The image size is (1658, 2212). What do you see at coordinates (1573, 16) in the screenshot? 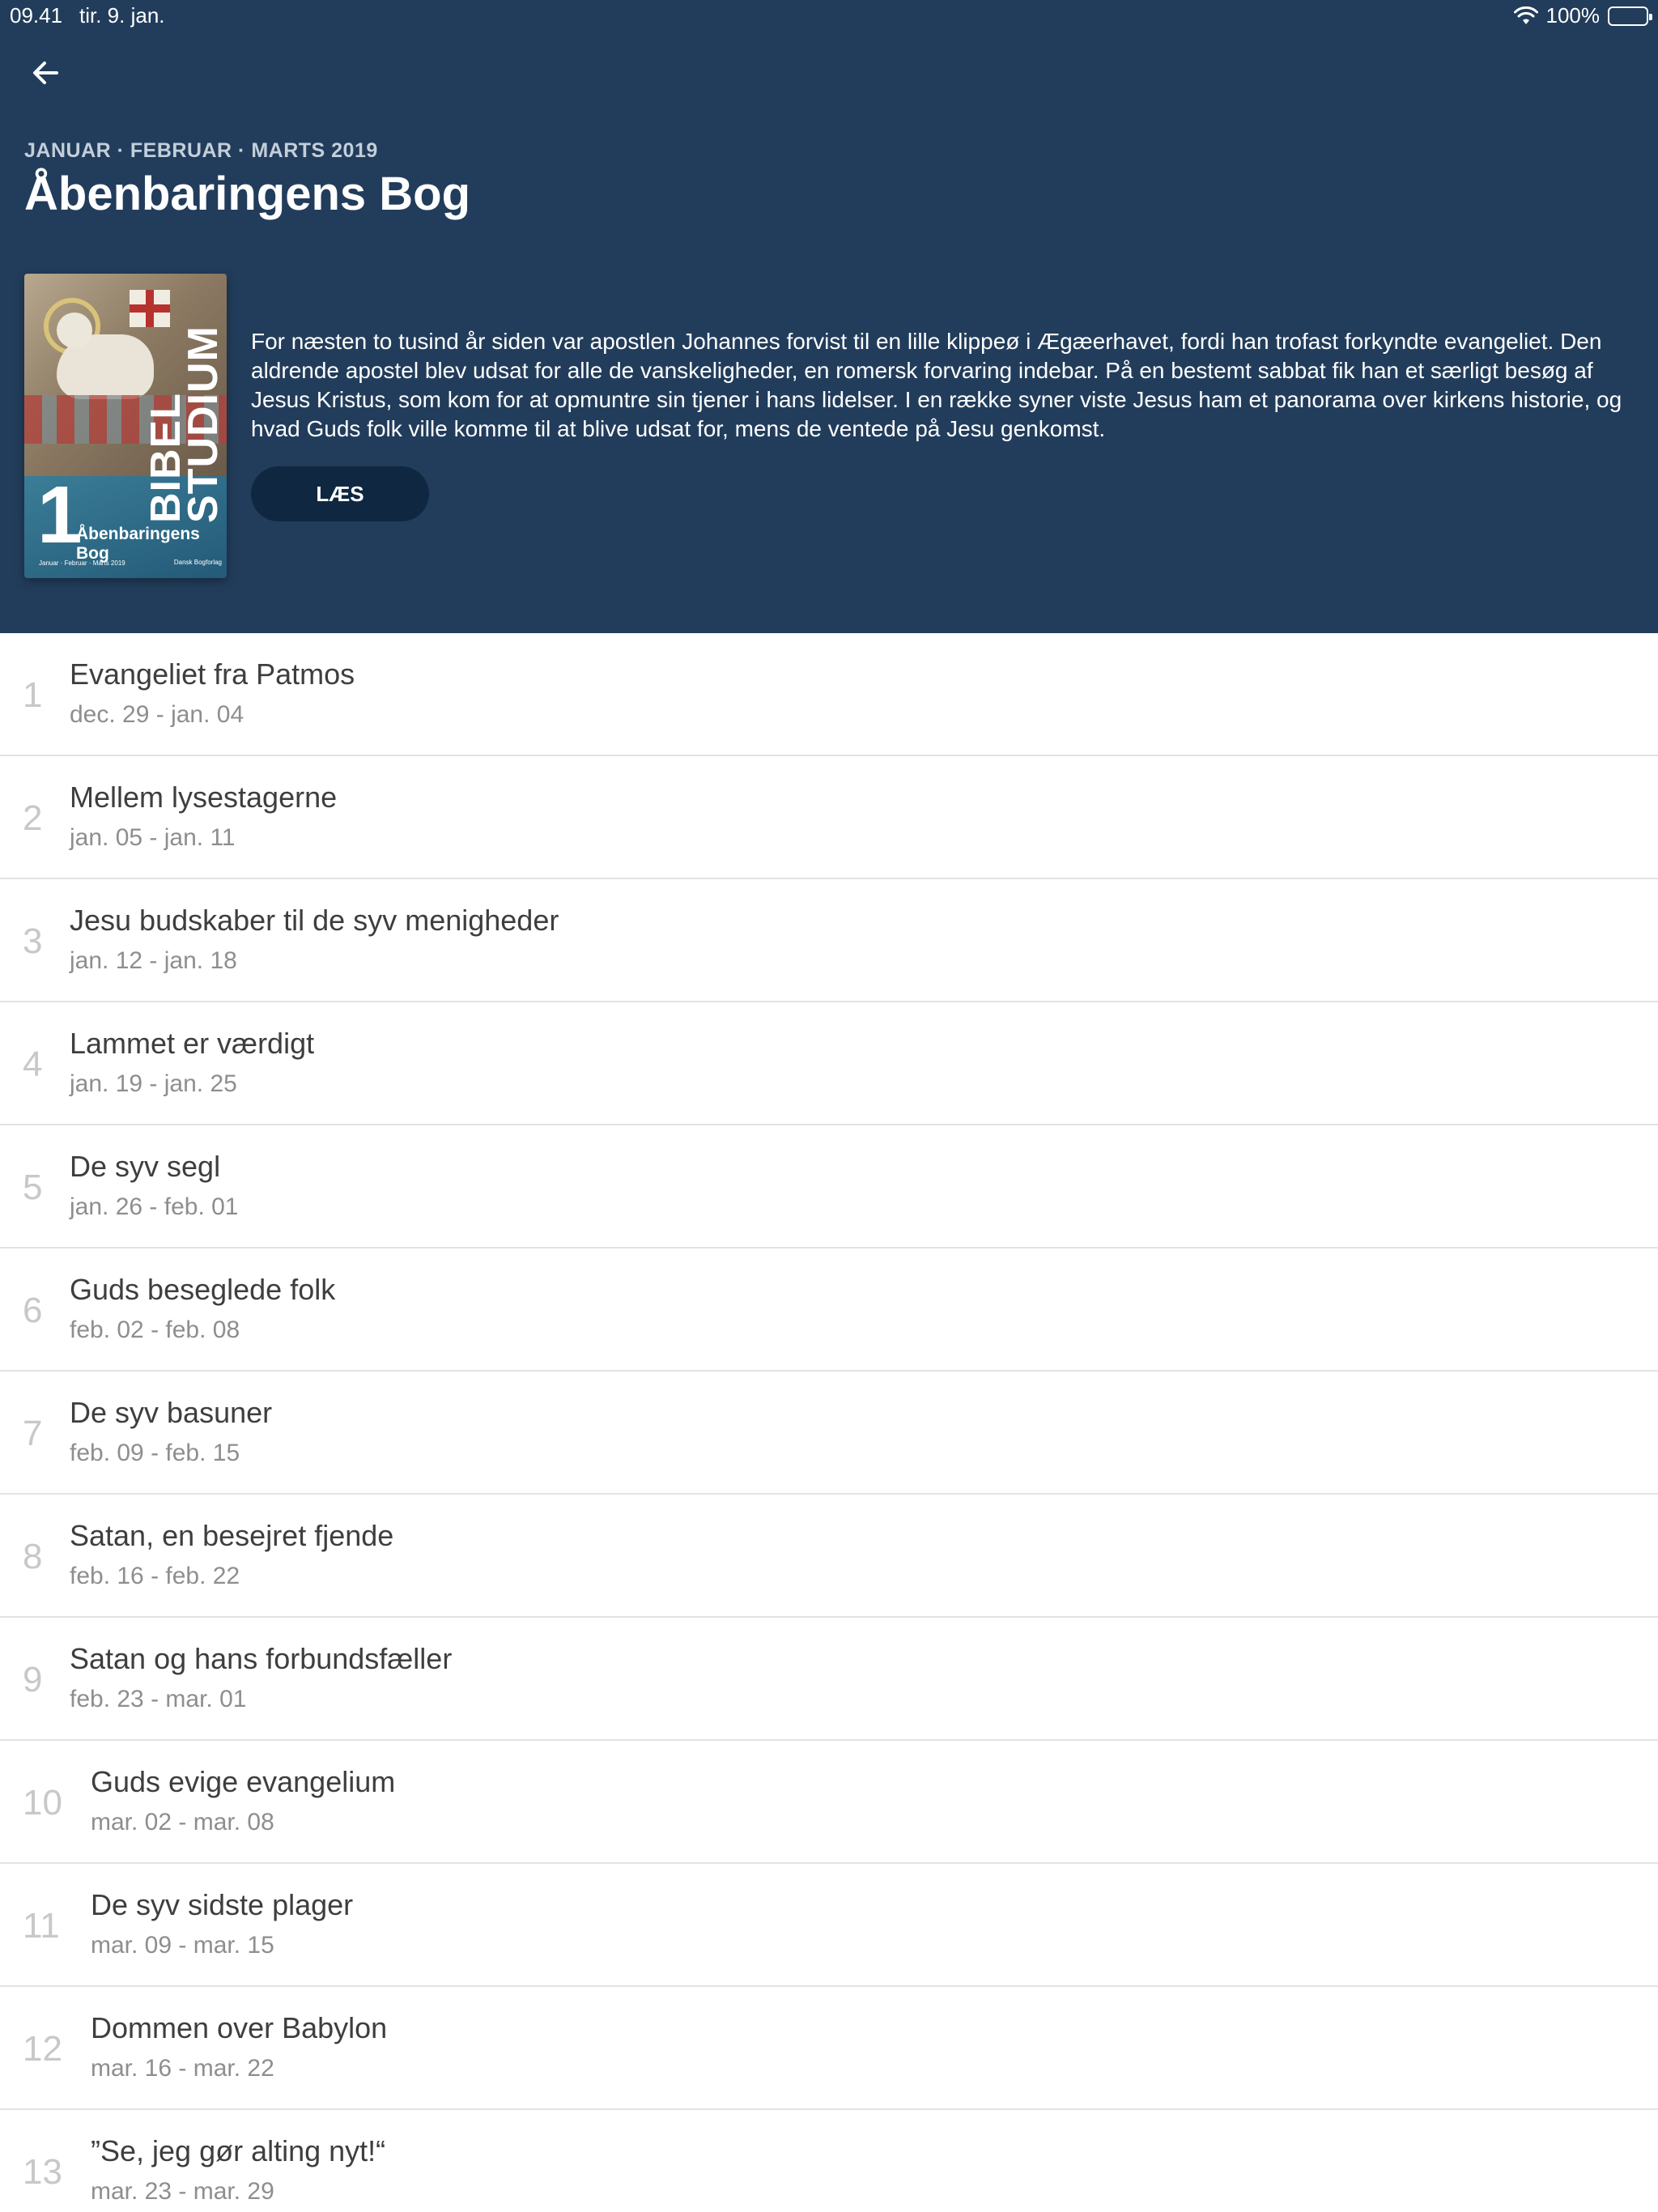
I see `battery-percent: 100%` at bounding box center [1573, 16].